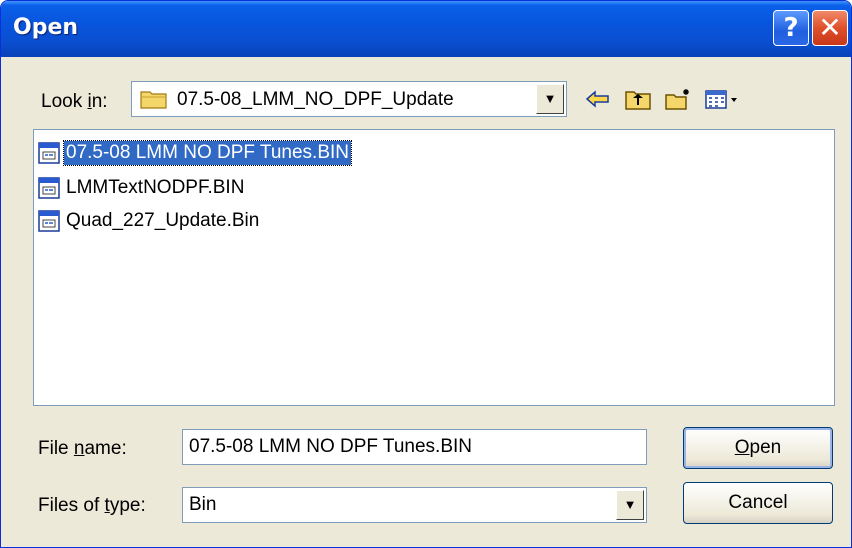 This screenshot has width=852, height=548. What do you see at coordinates (830, 28) in the screenshot?
I see `close-button: ✕` at bounding box center [830, 28].